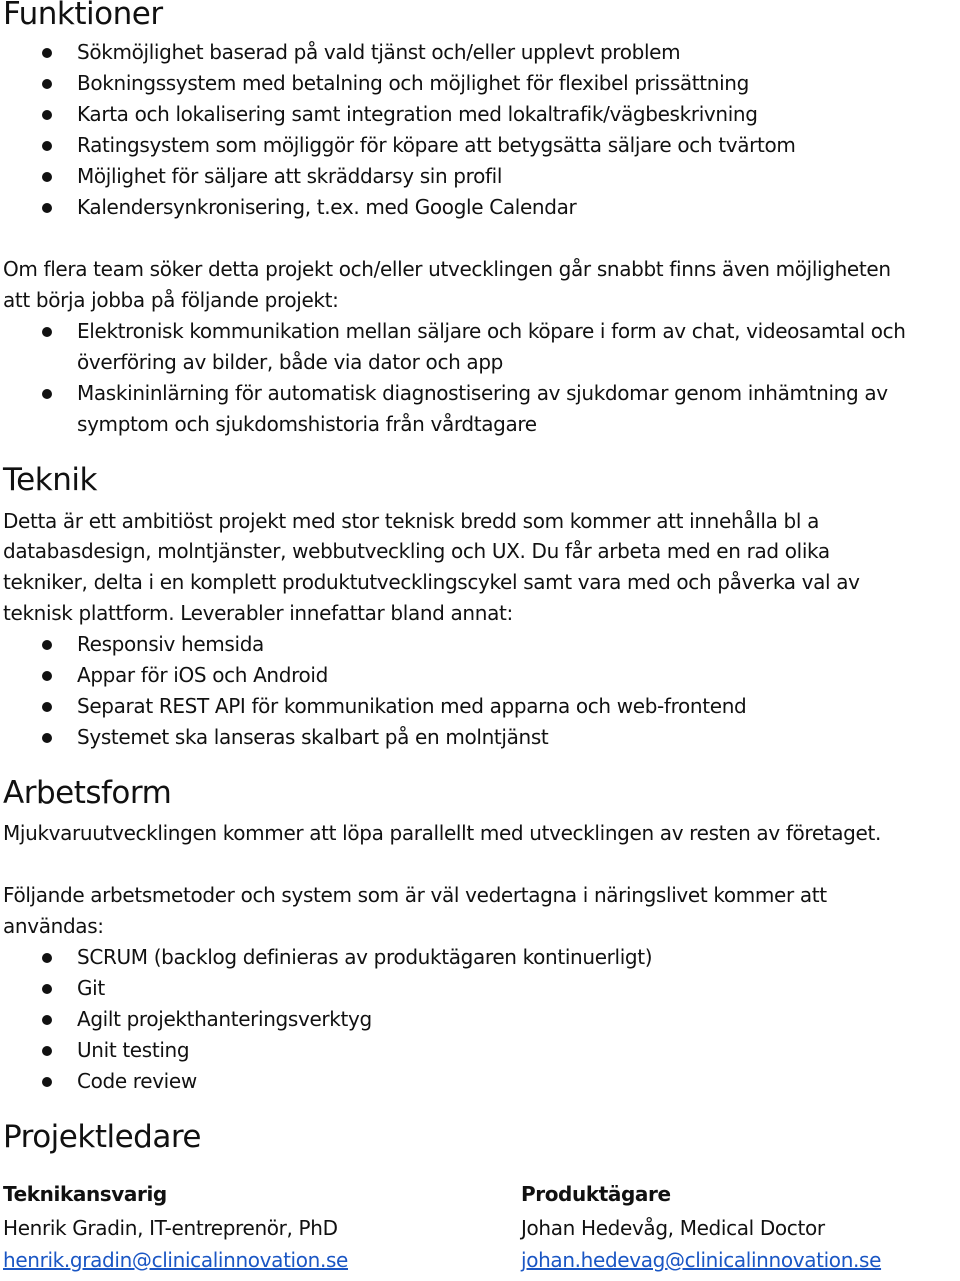 The image size is (960, 1281). Describe the element at coordinates (673, 1228) in the screenshot. I see `contact-name: Johan Hedevåg, Medical Doctor` at that location.